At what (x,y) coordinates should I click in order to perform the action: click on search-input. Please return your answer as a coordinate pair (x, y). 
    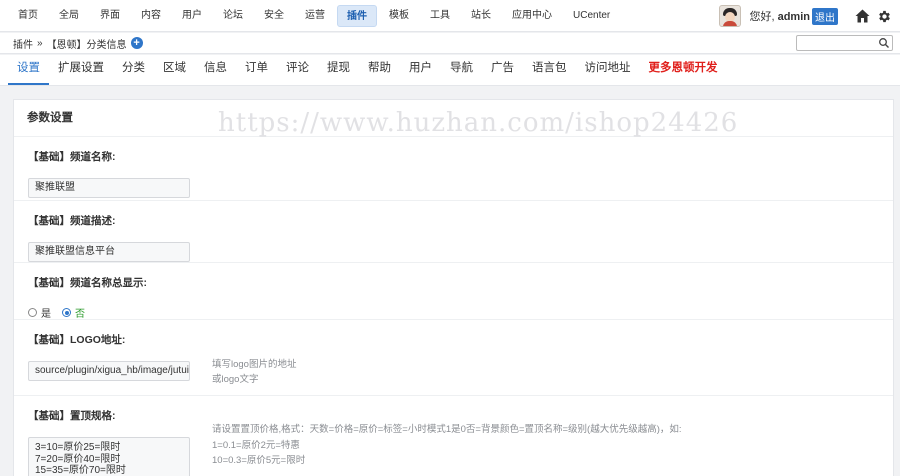
    Looking at the image, I should click on (837, 44).